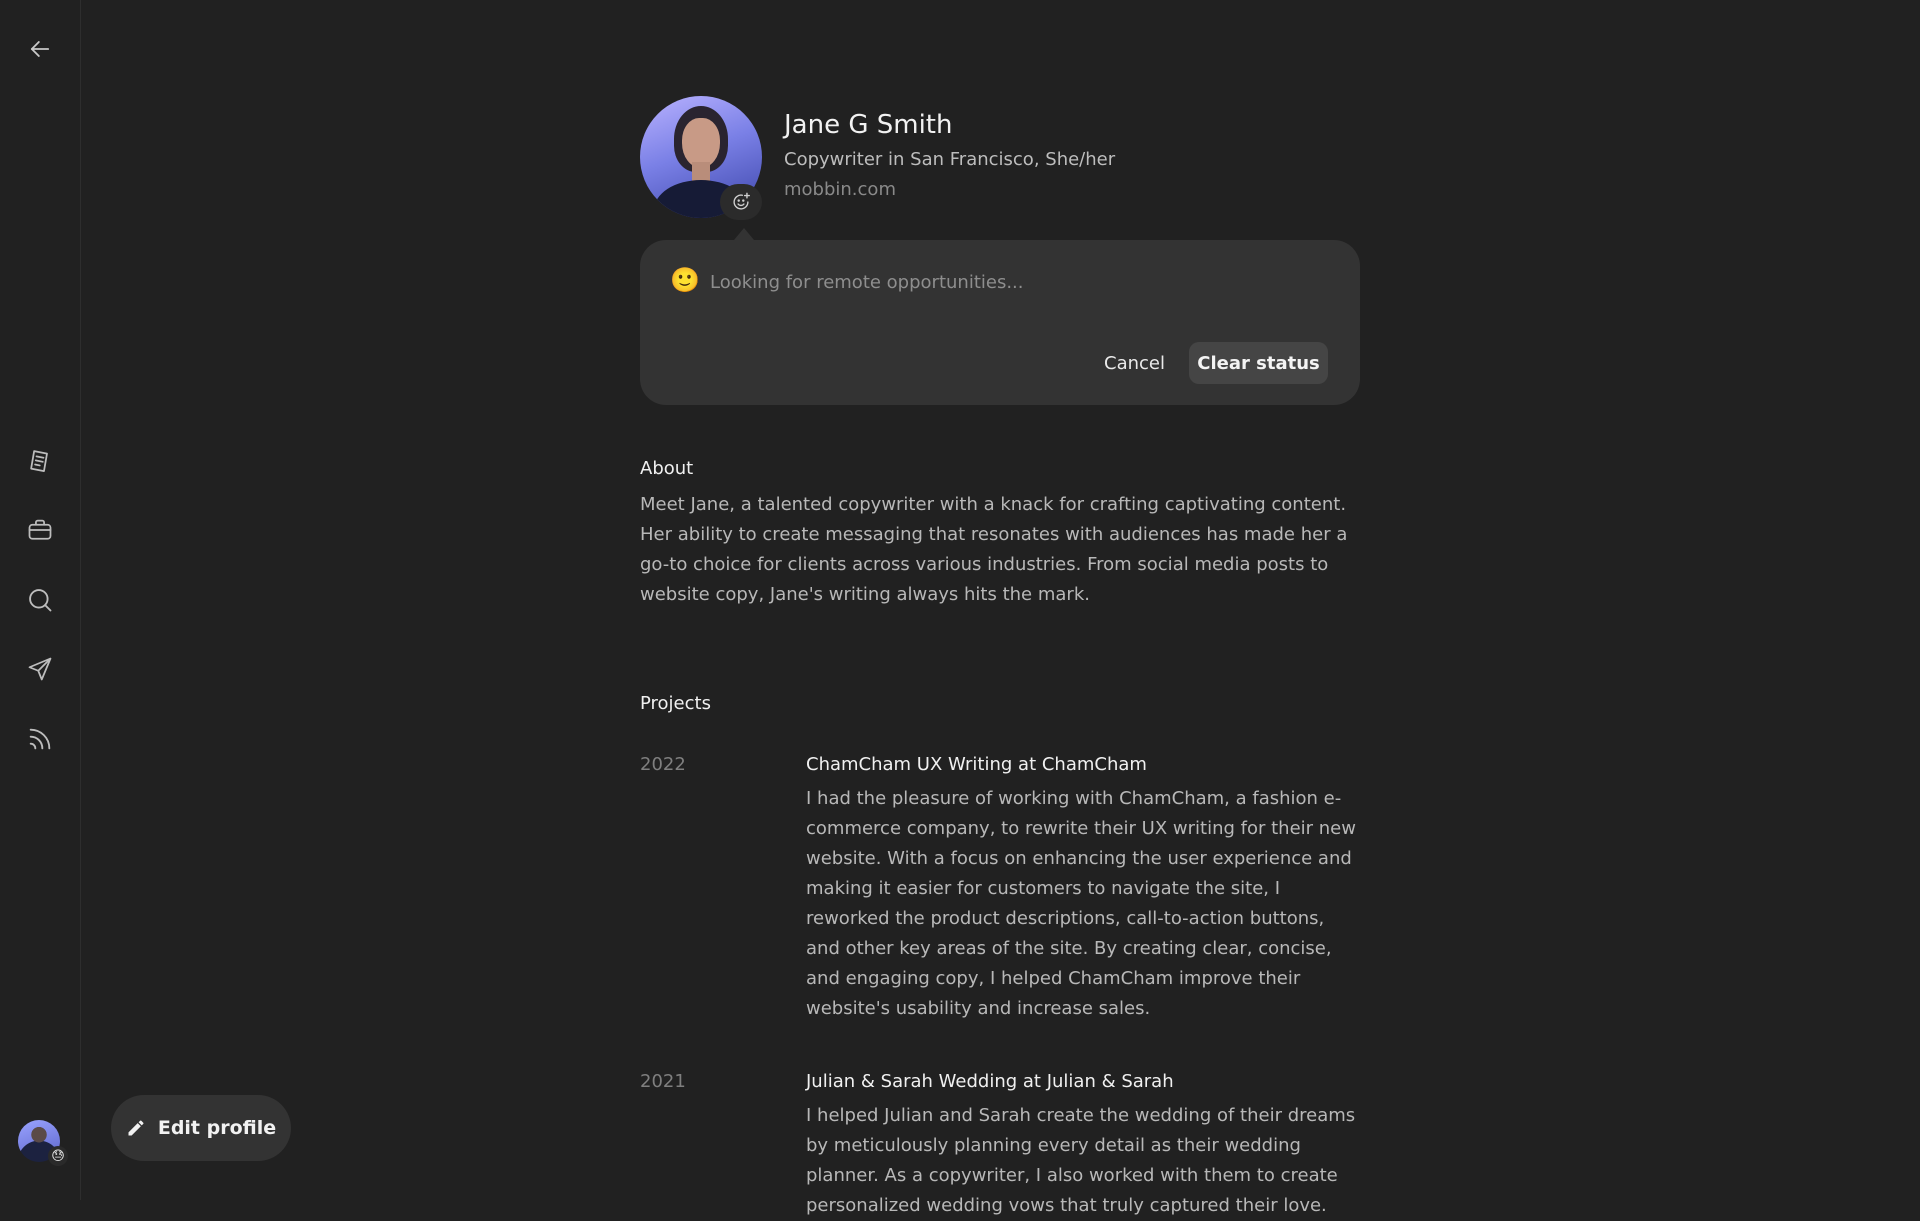 Image resolution: width=1920 pixels, height=1221 pixels. I want to click on search-icon, so click(40, 600).